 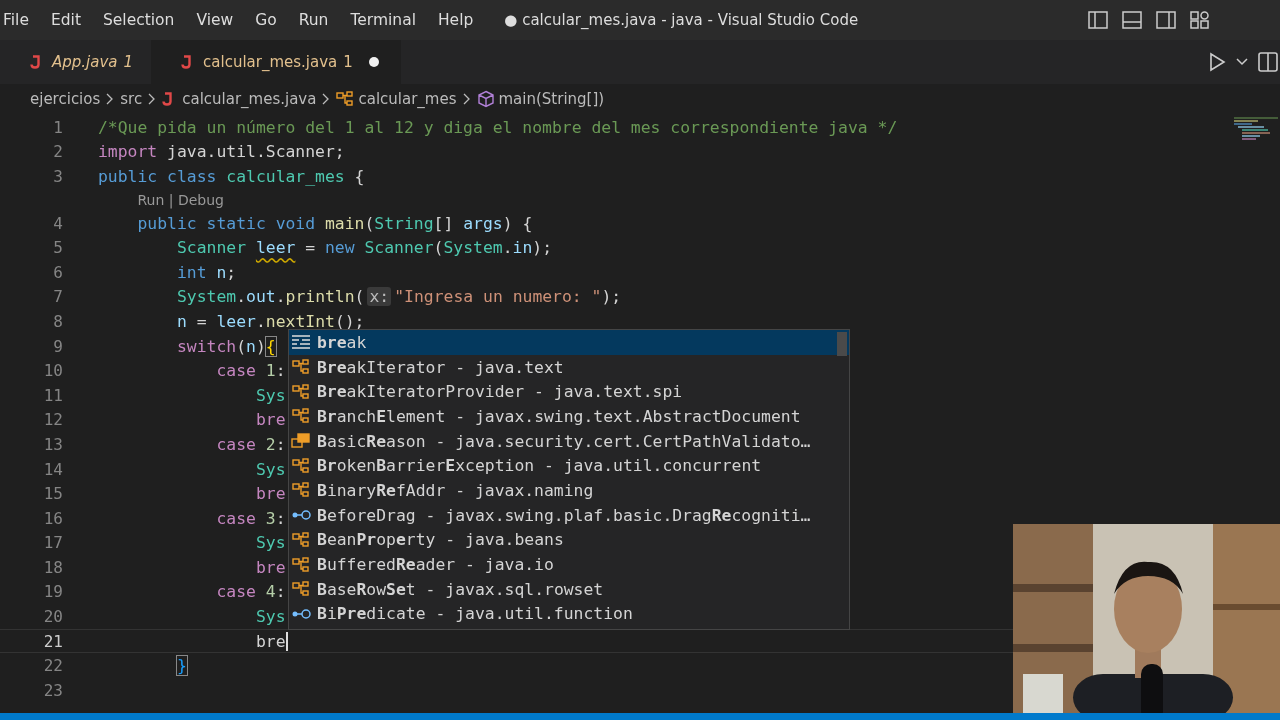 What do you see at coordinates (251, 444) in the screenshot?
I see `code-line: case 2:` at bounding box center [251, 444].